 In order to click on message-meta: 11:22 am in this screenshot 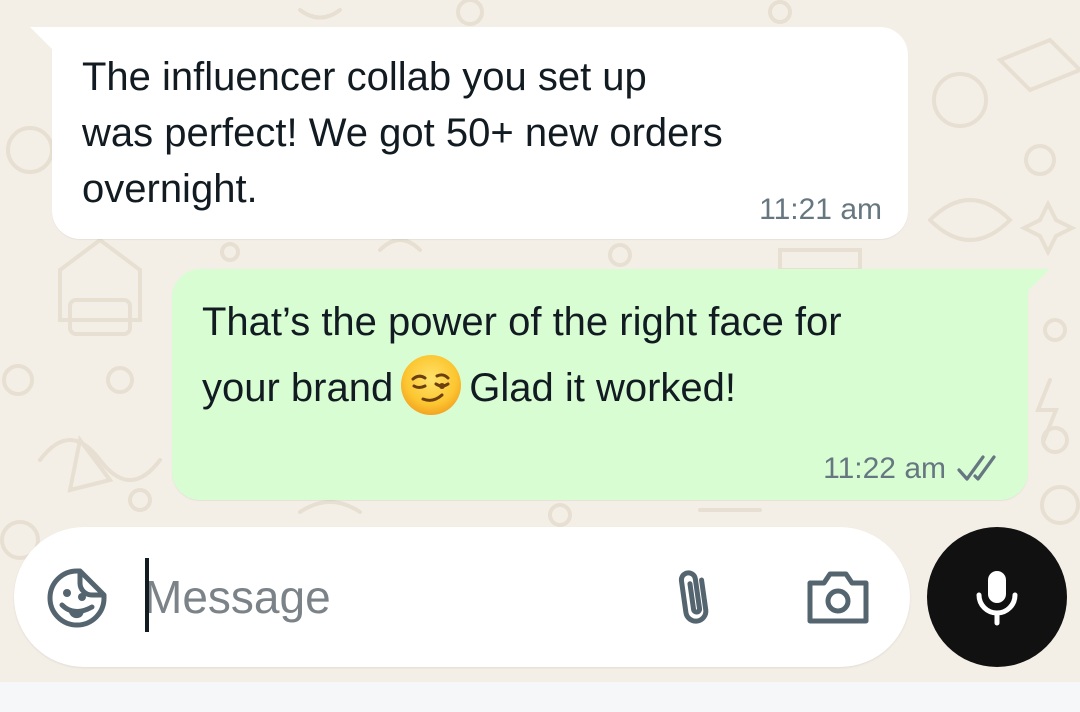, I will do `click(912, 469)`.